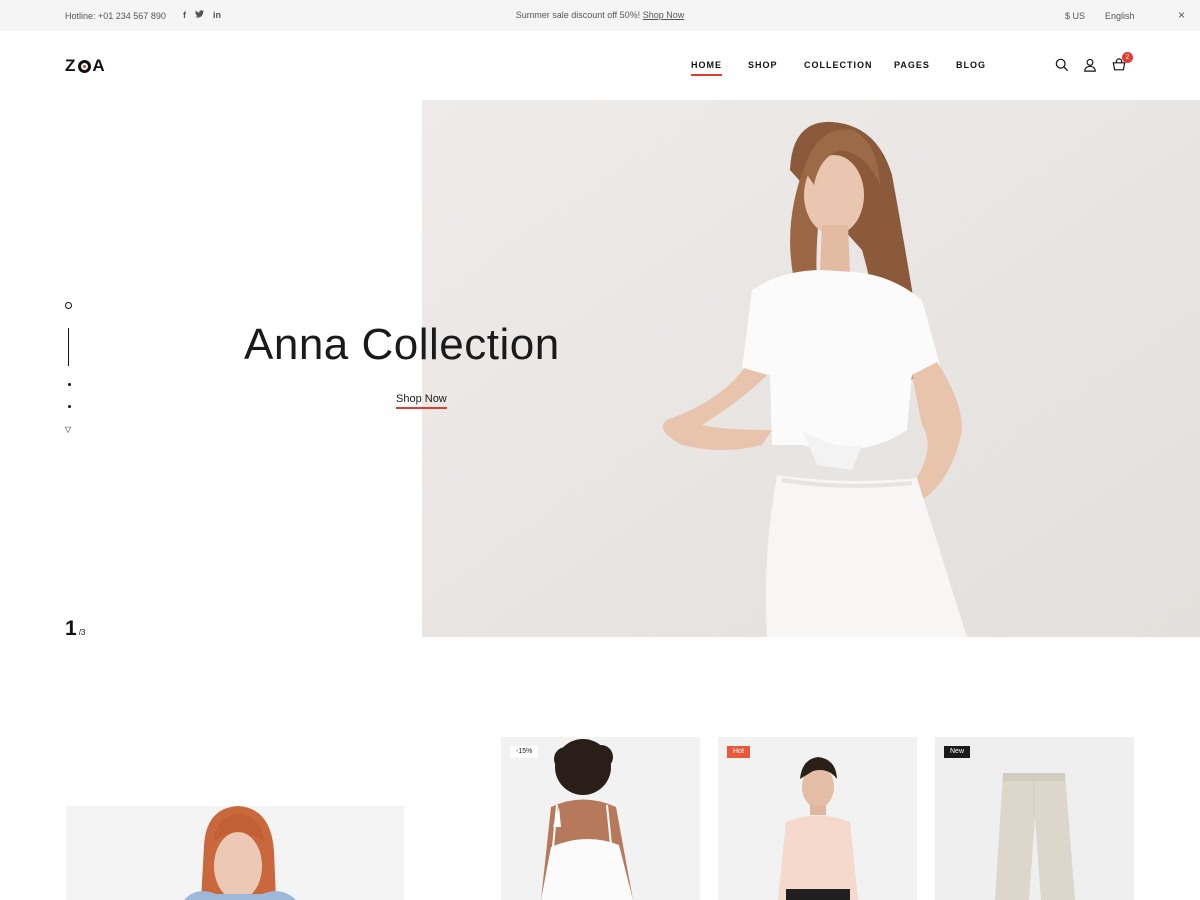 The image size is (1200, 900). What do you see at coordinates (664, 15) in the screenshot?
I see `promo-shop-now-link: Shop Now` at bounding box center [664, 15].